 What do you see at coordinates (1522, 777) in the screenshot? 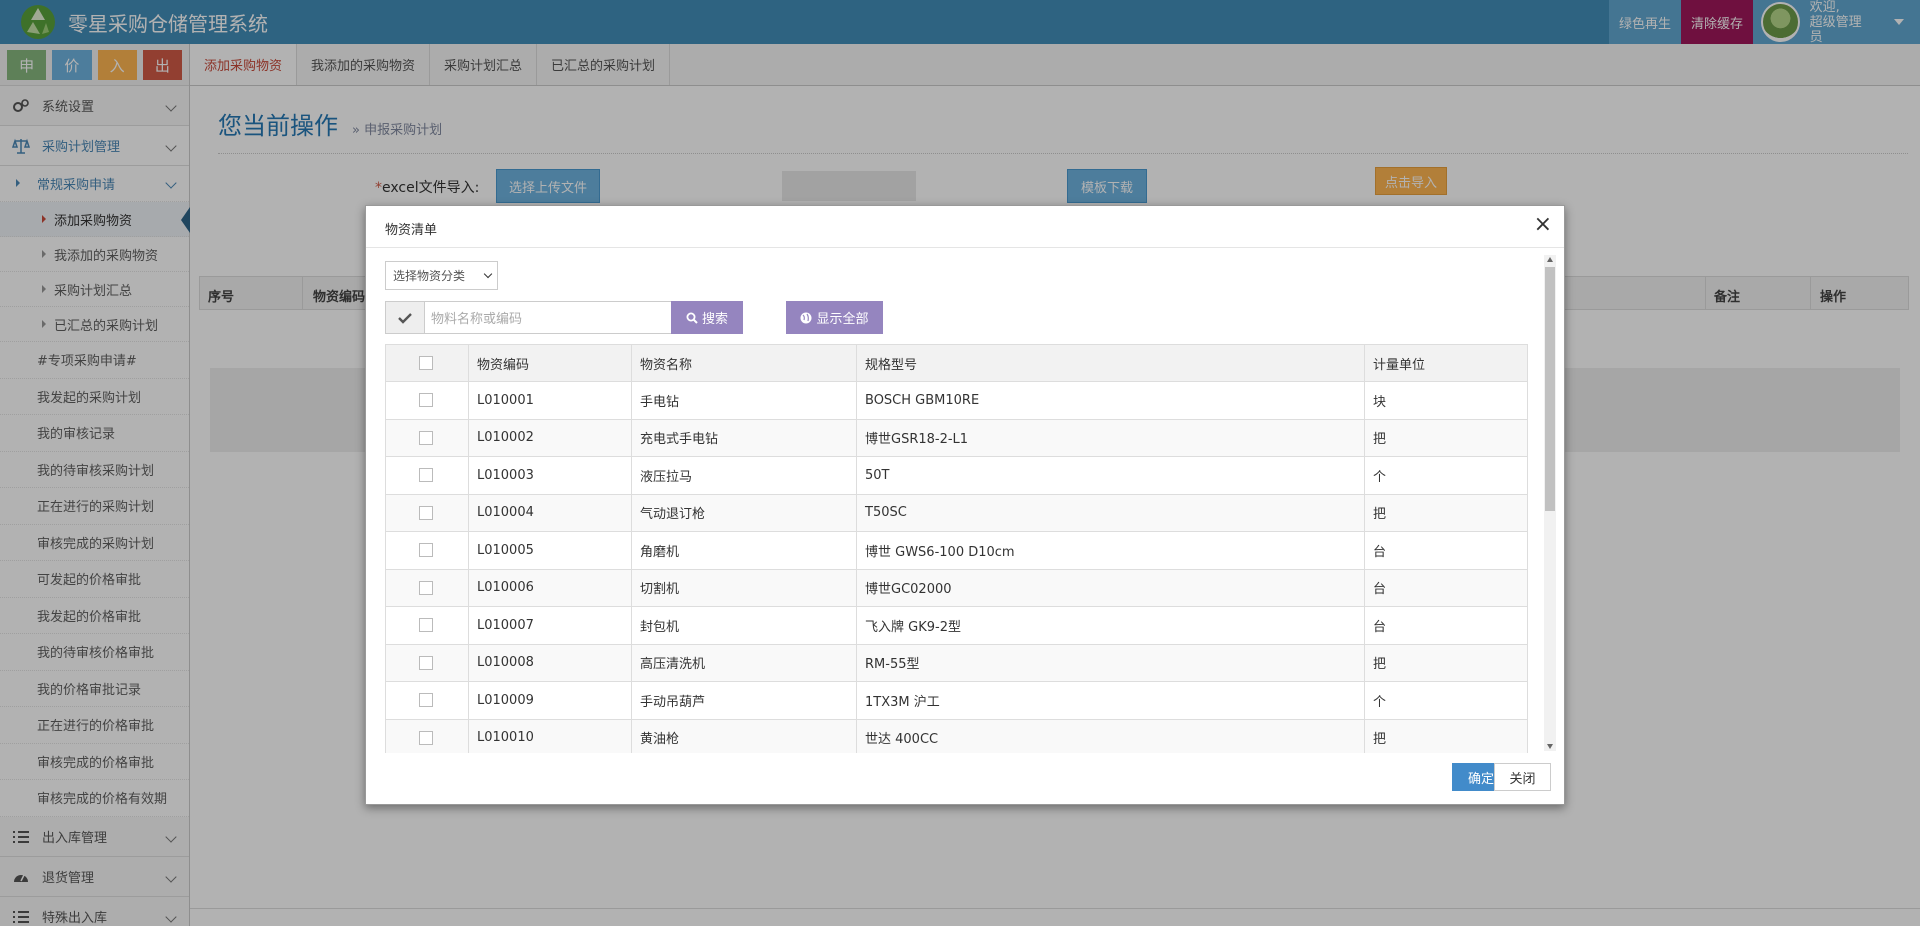
I see `close-button: 关闭` at bounding box center [1522, 777].